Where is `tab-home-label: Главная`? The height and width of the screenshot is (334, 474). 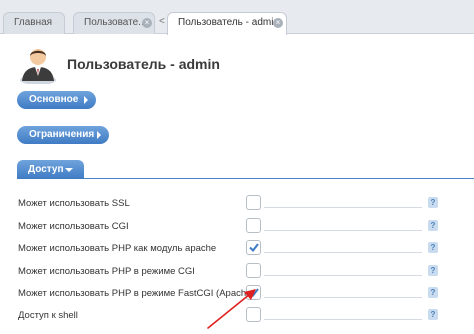 tab-home-label: Главная is located at coordinates (33, 22).